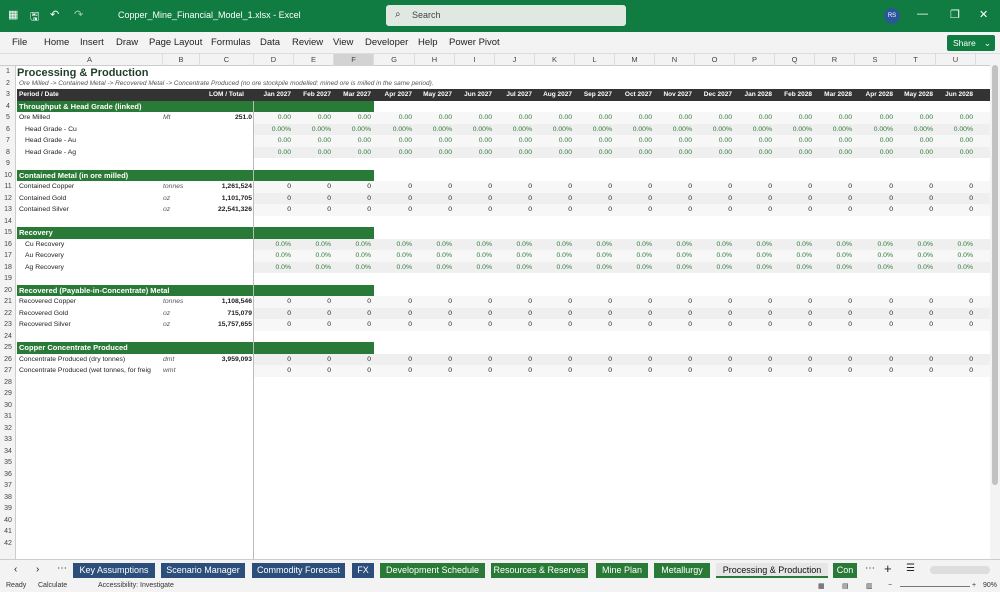  Describe the element at coordinates (428, 42) in the screenshot. I see `menu-help: Help` at that location.